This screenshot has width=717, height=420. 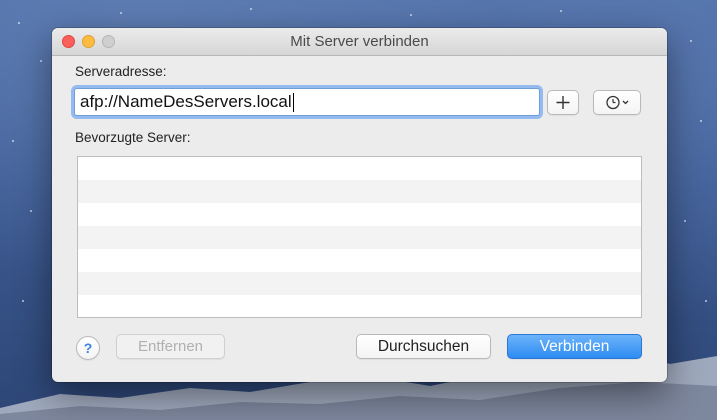 I want to click on chevron-down-icon, so click(x=625, y=102).